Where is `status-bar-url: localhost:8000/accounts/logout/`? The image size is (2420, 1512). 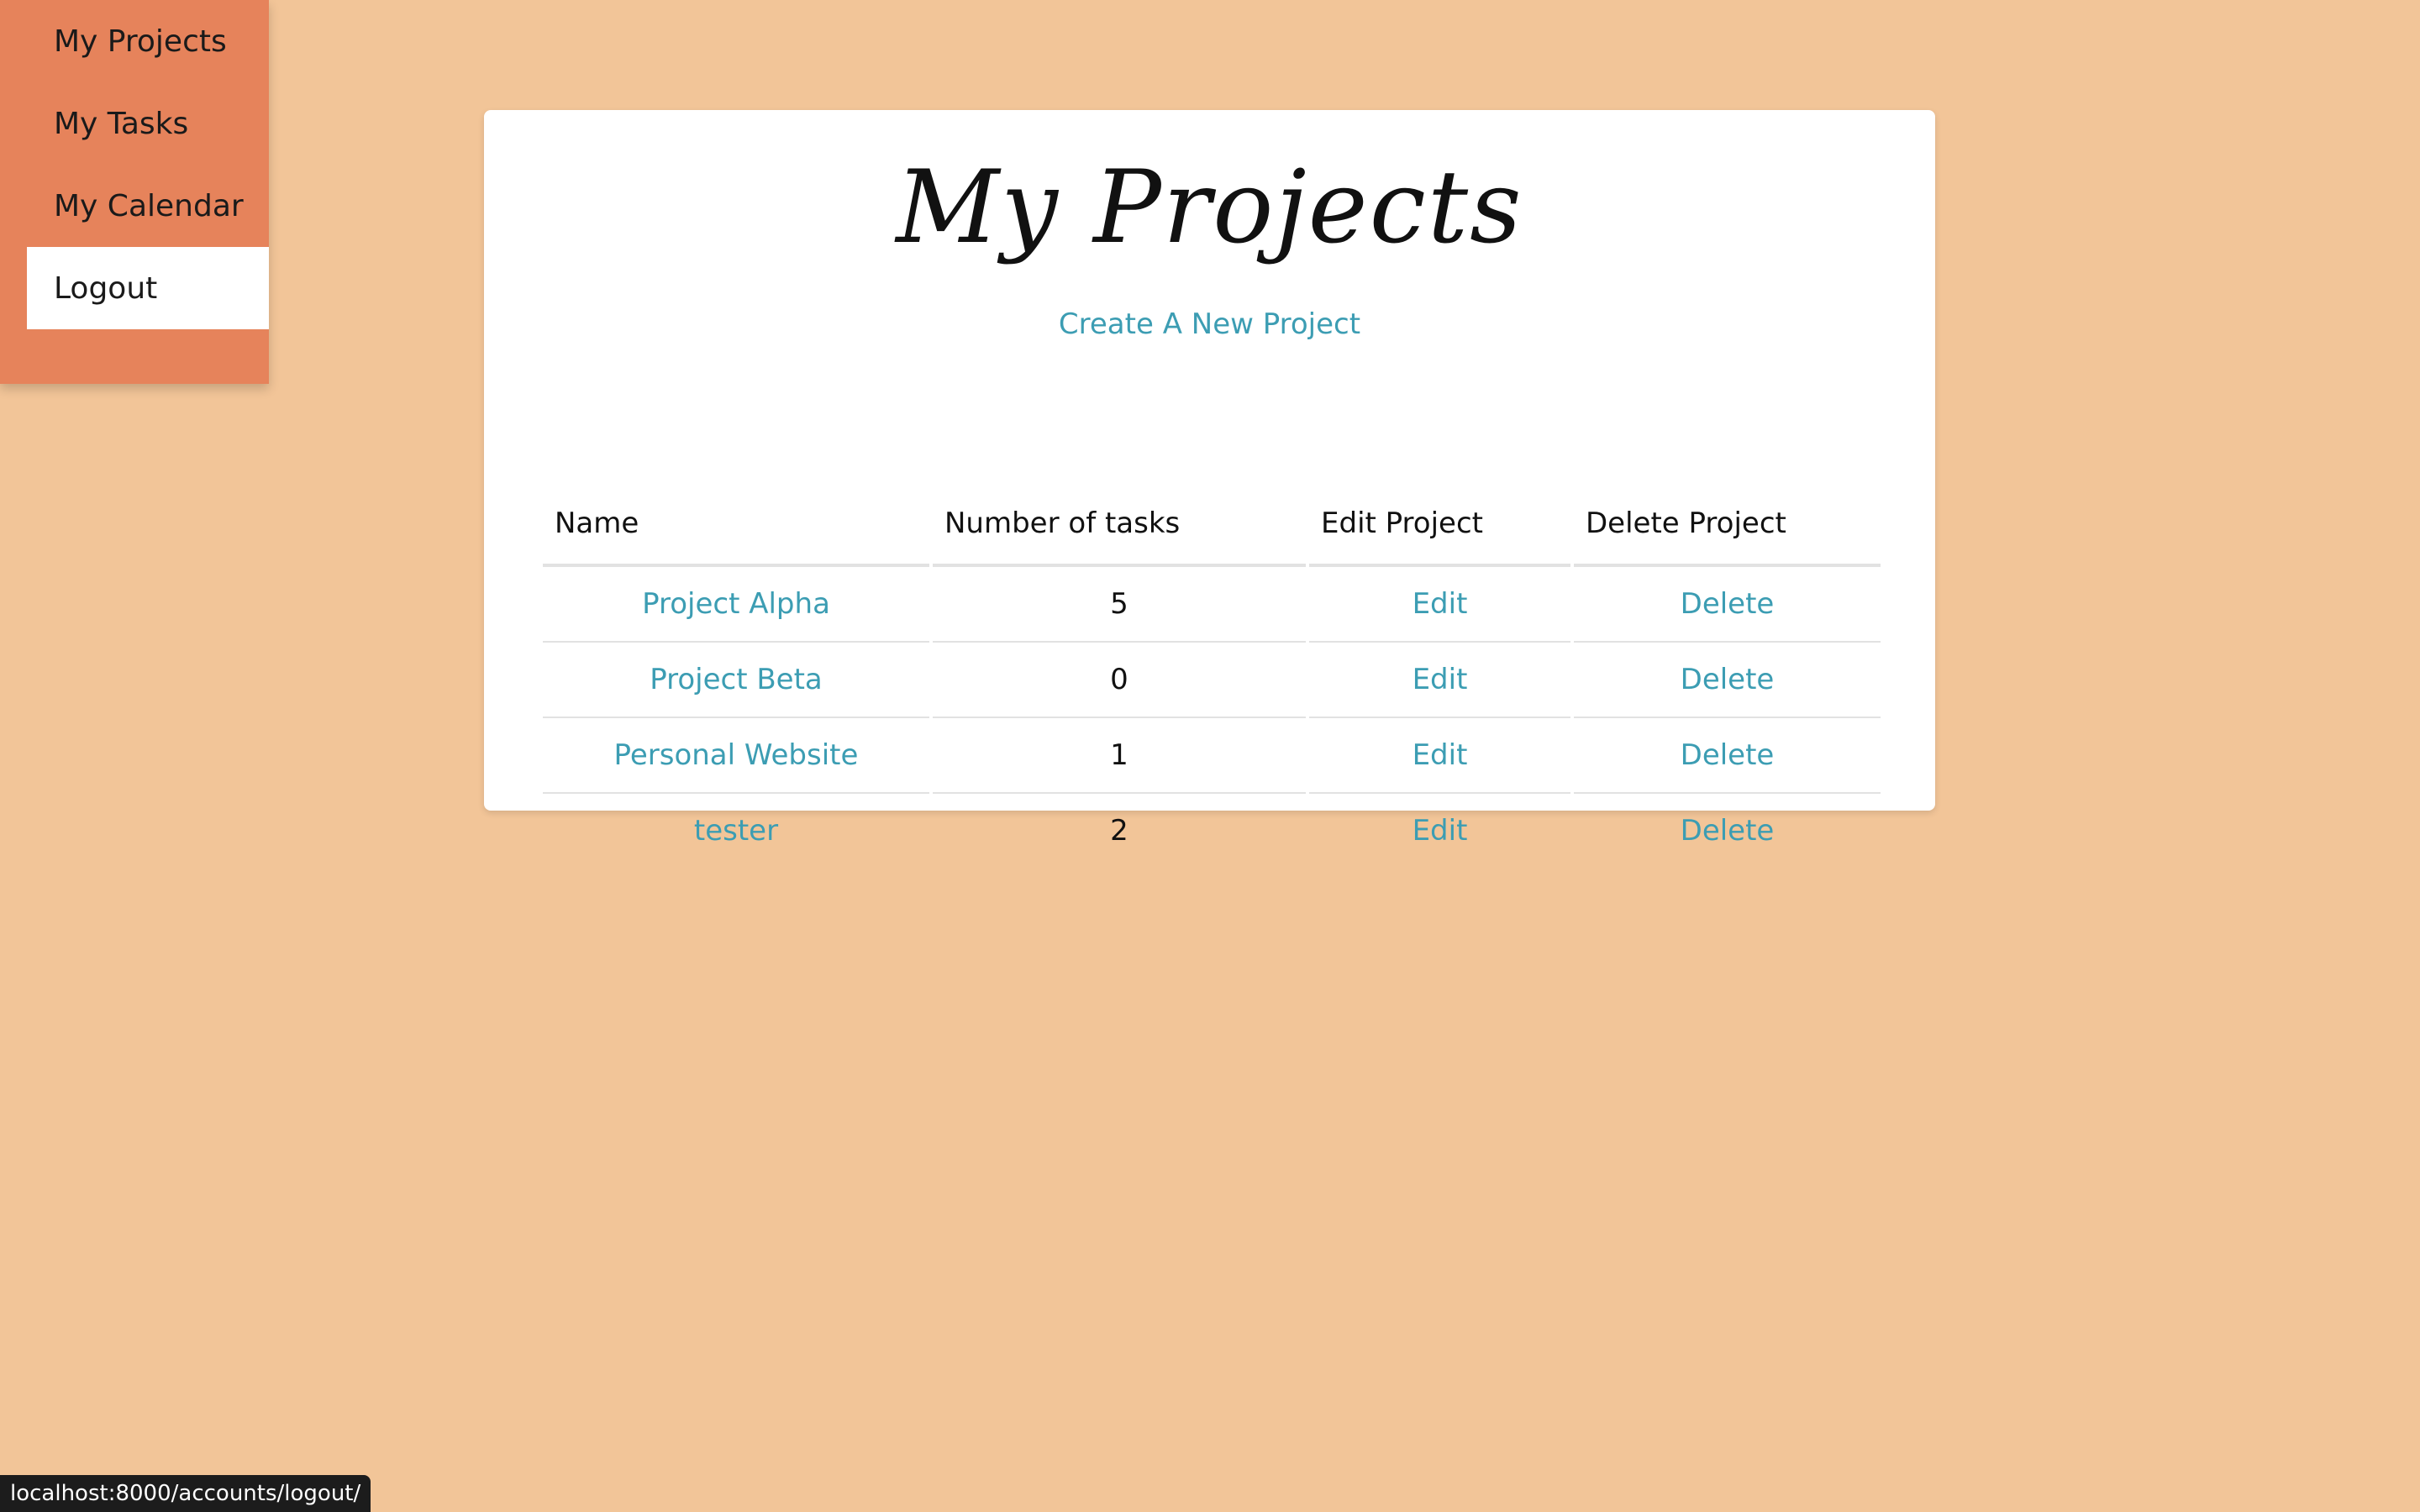
status-bar-url: localhost:8000/accounts/logout/ is located at coordinates (185, 1493).